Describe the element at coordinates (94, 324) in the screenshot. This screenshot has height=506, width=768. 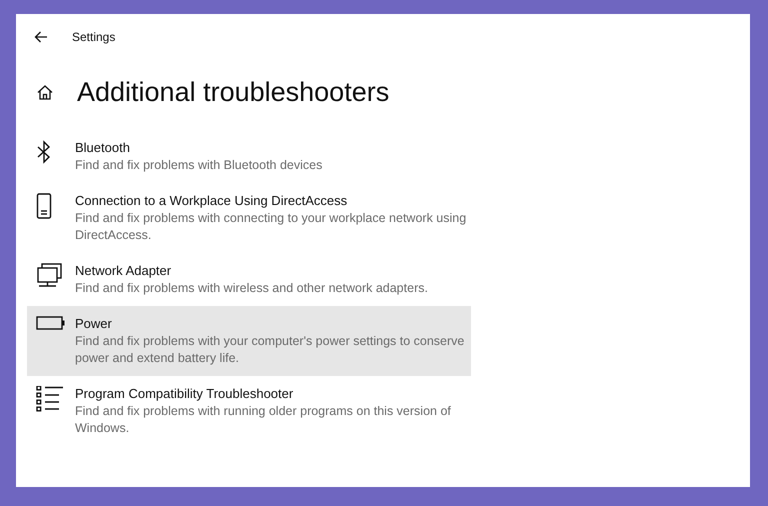
I see `item-title: Power` at that location.